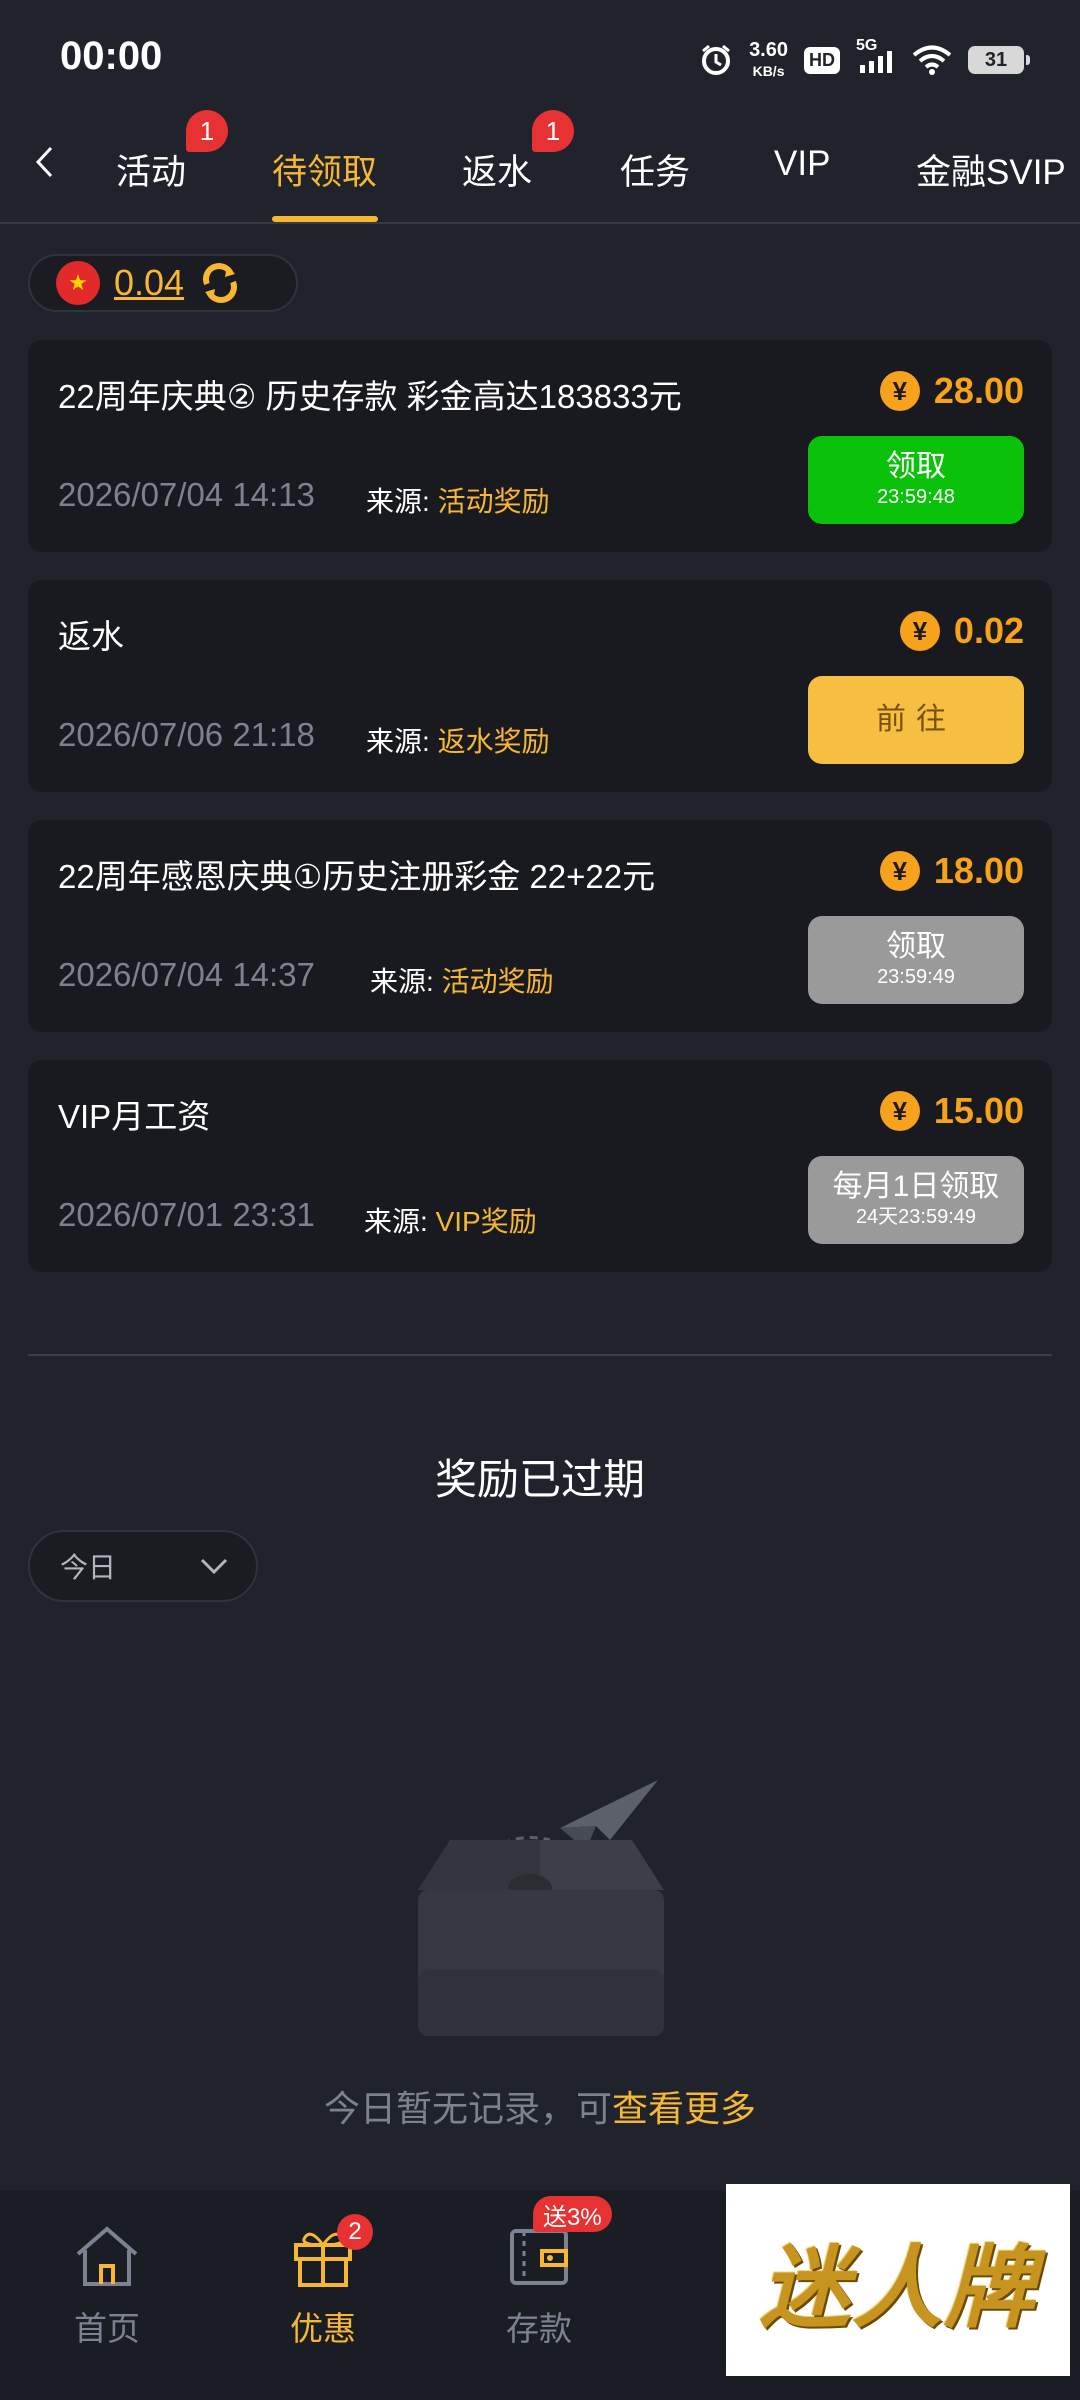 The height and width of the screenshot is (2400, 1080). I want to click on date-filter-value: 今日, so click(88, 1567).